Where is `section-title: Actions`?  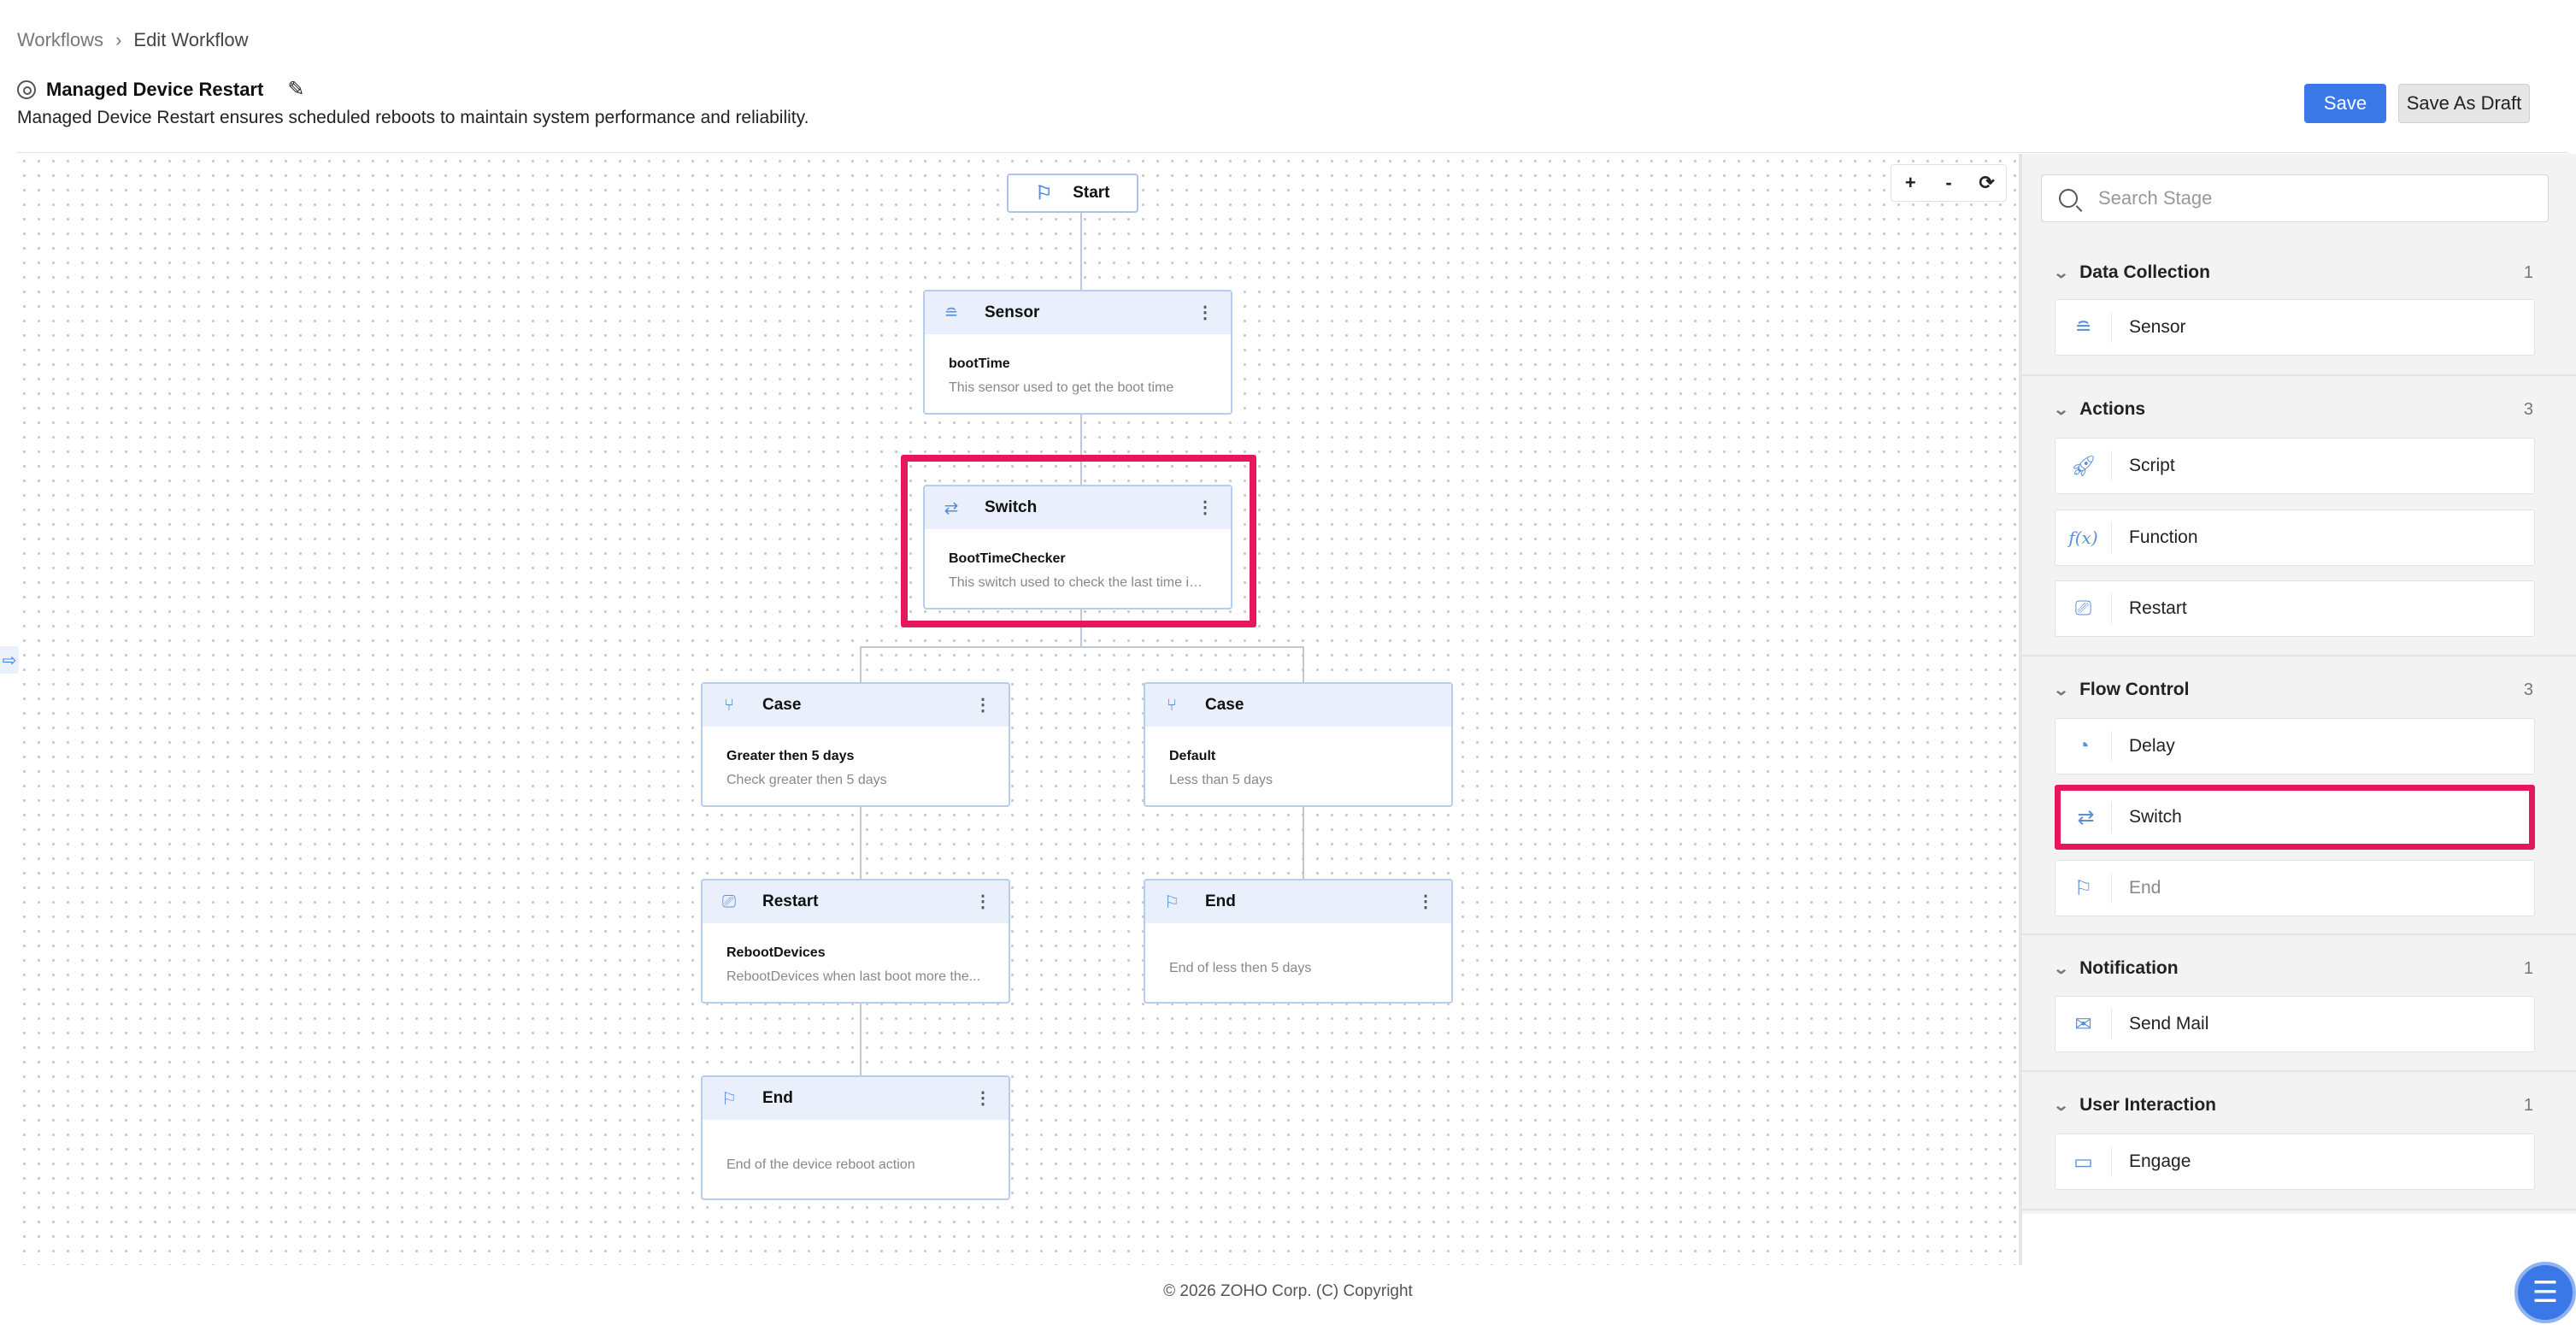
section-title: Actions is located at coordinates (2112, 409).